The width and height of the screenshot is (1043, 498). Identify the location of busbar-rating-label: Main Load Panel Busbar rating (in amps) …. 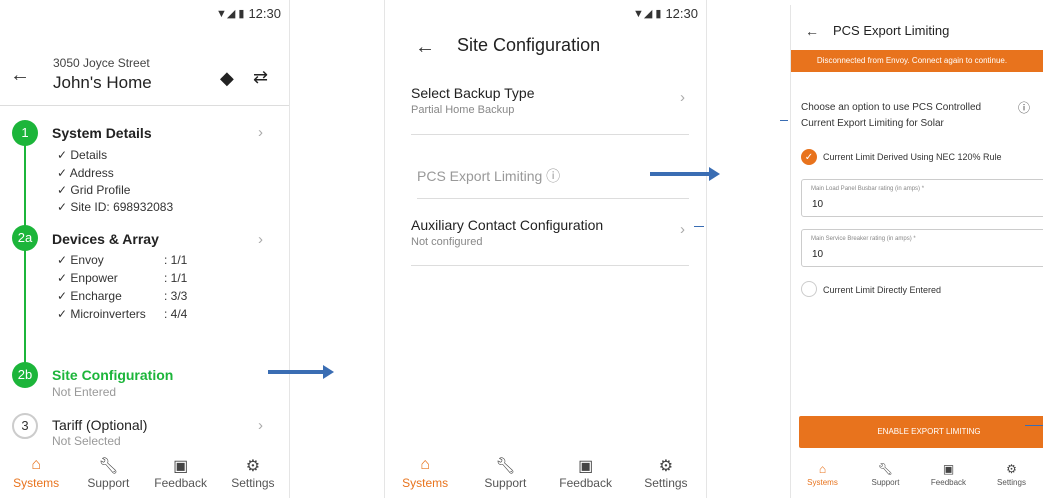
(868, 189).